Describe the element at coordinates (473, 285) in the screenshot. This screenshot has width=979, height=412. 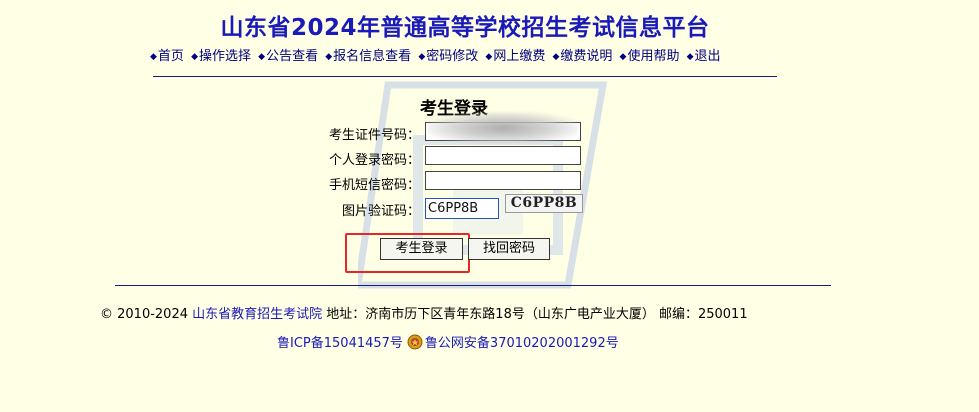
I see `divider-bottom` at that location.